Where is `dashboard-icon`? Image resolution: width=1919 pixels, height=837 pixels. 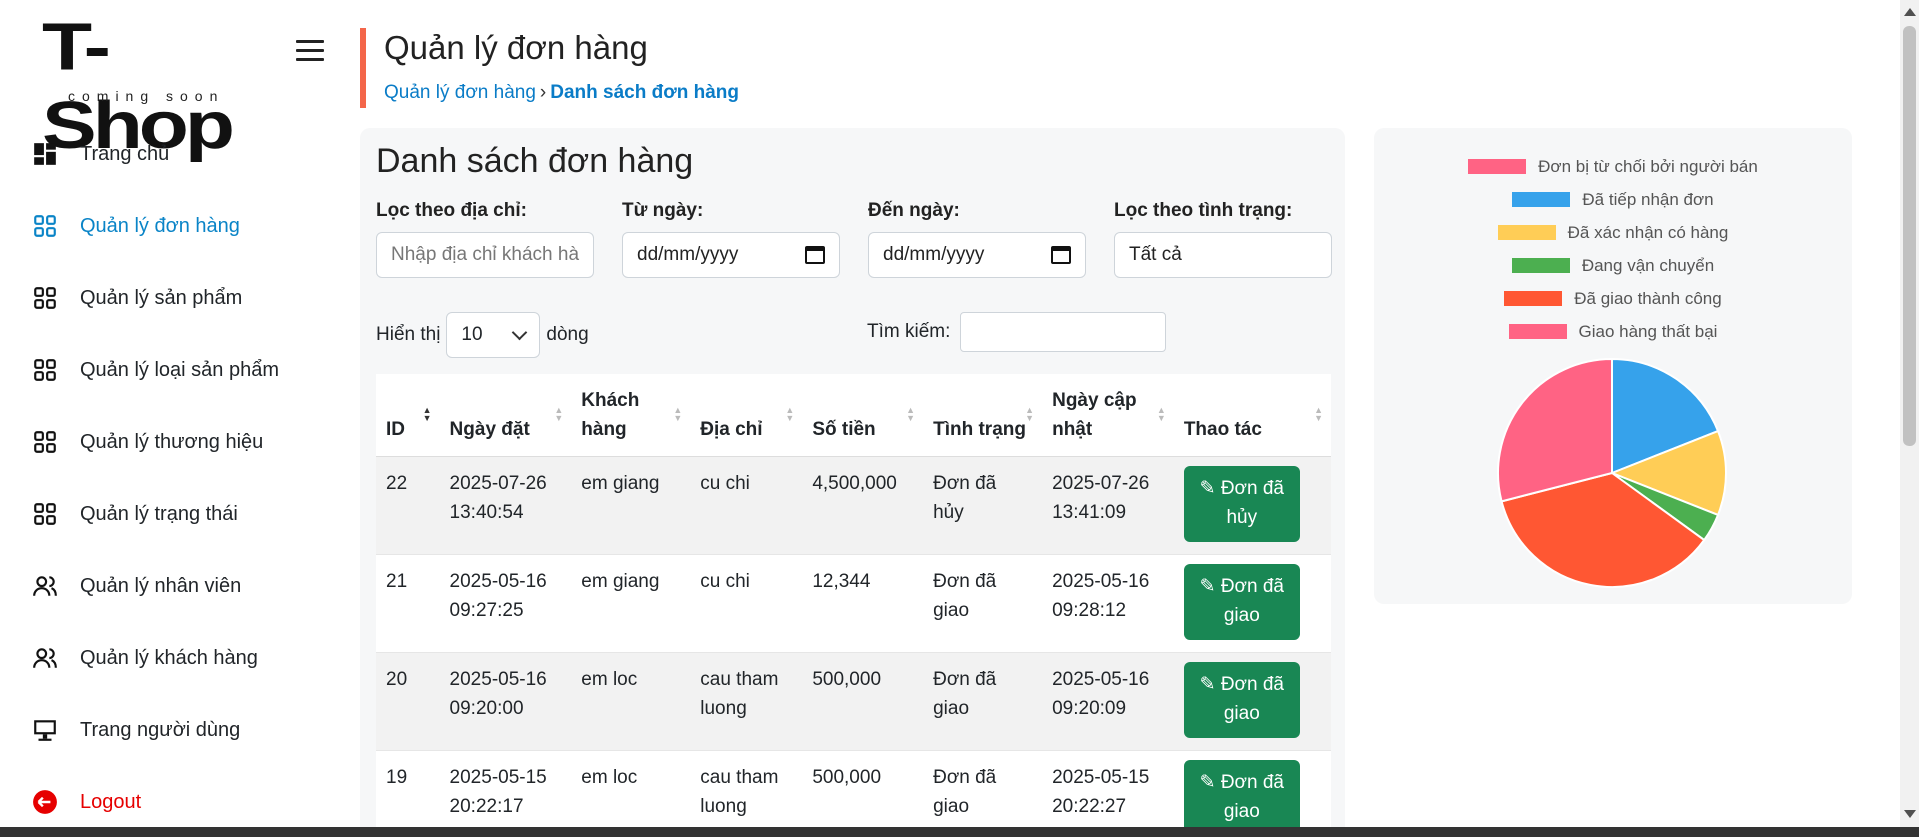
dashboard-icon is located at coordinates (45, 154).